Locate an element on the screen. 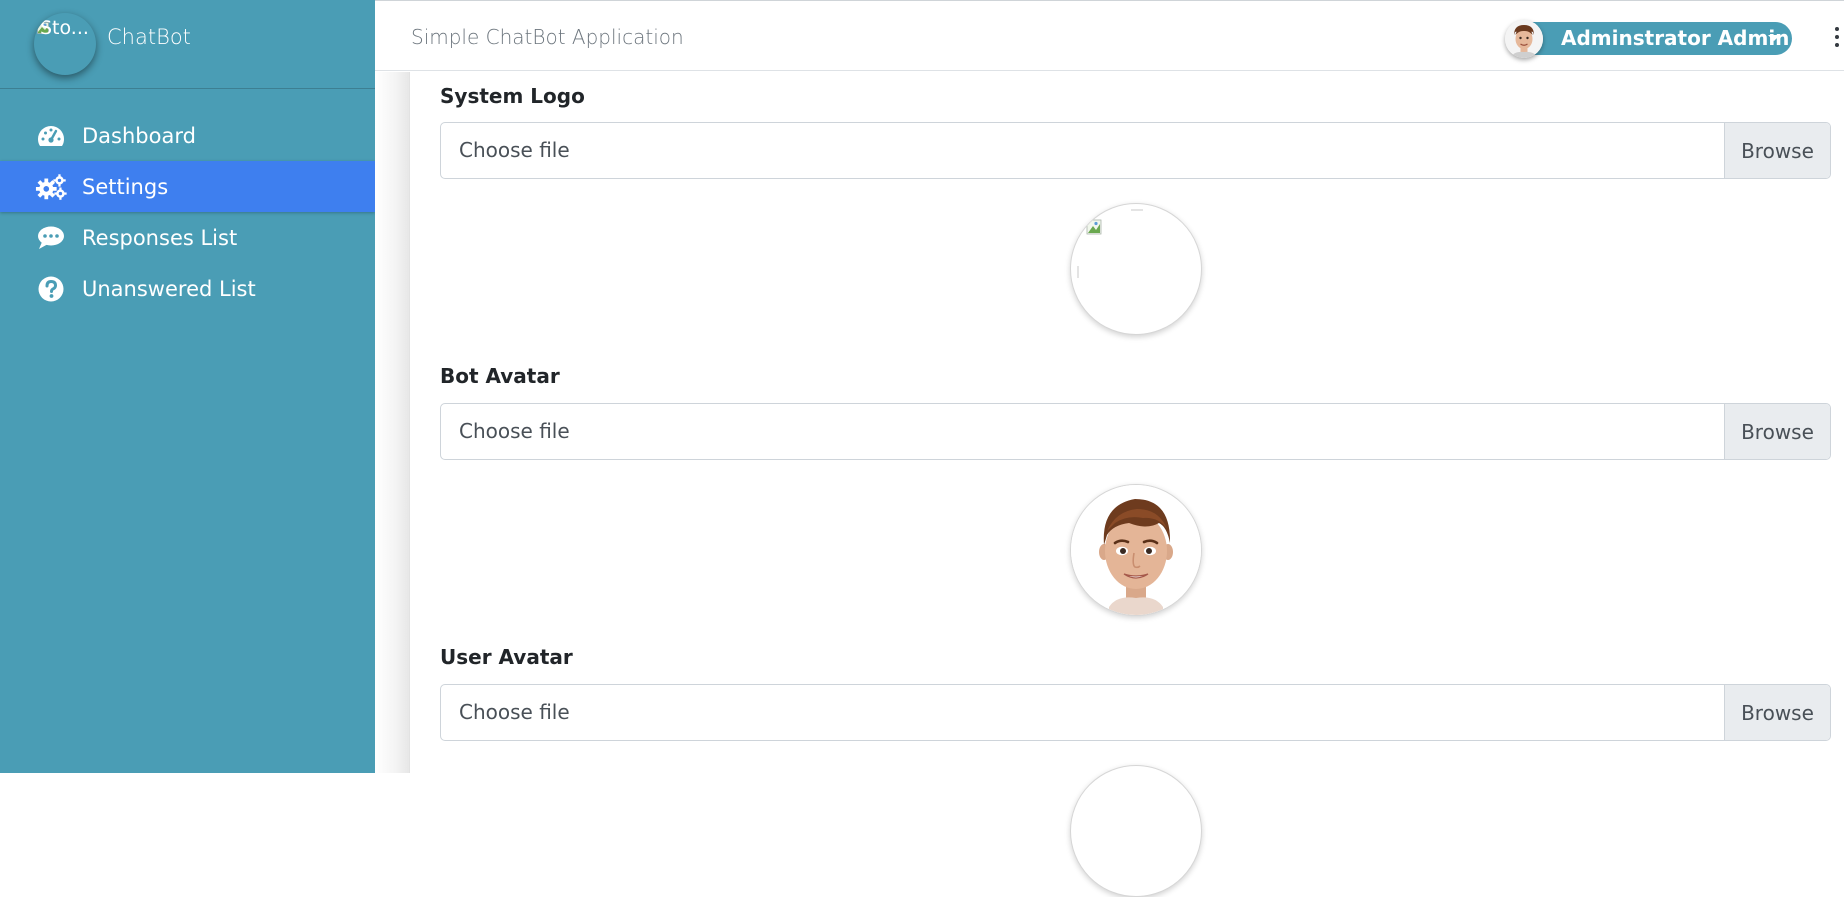  broken-image-icon is located at coordinates (1110, 243).